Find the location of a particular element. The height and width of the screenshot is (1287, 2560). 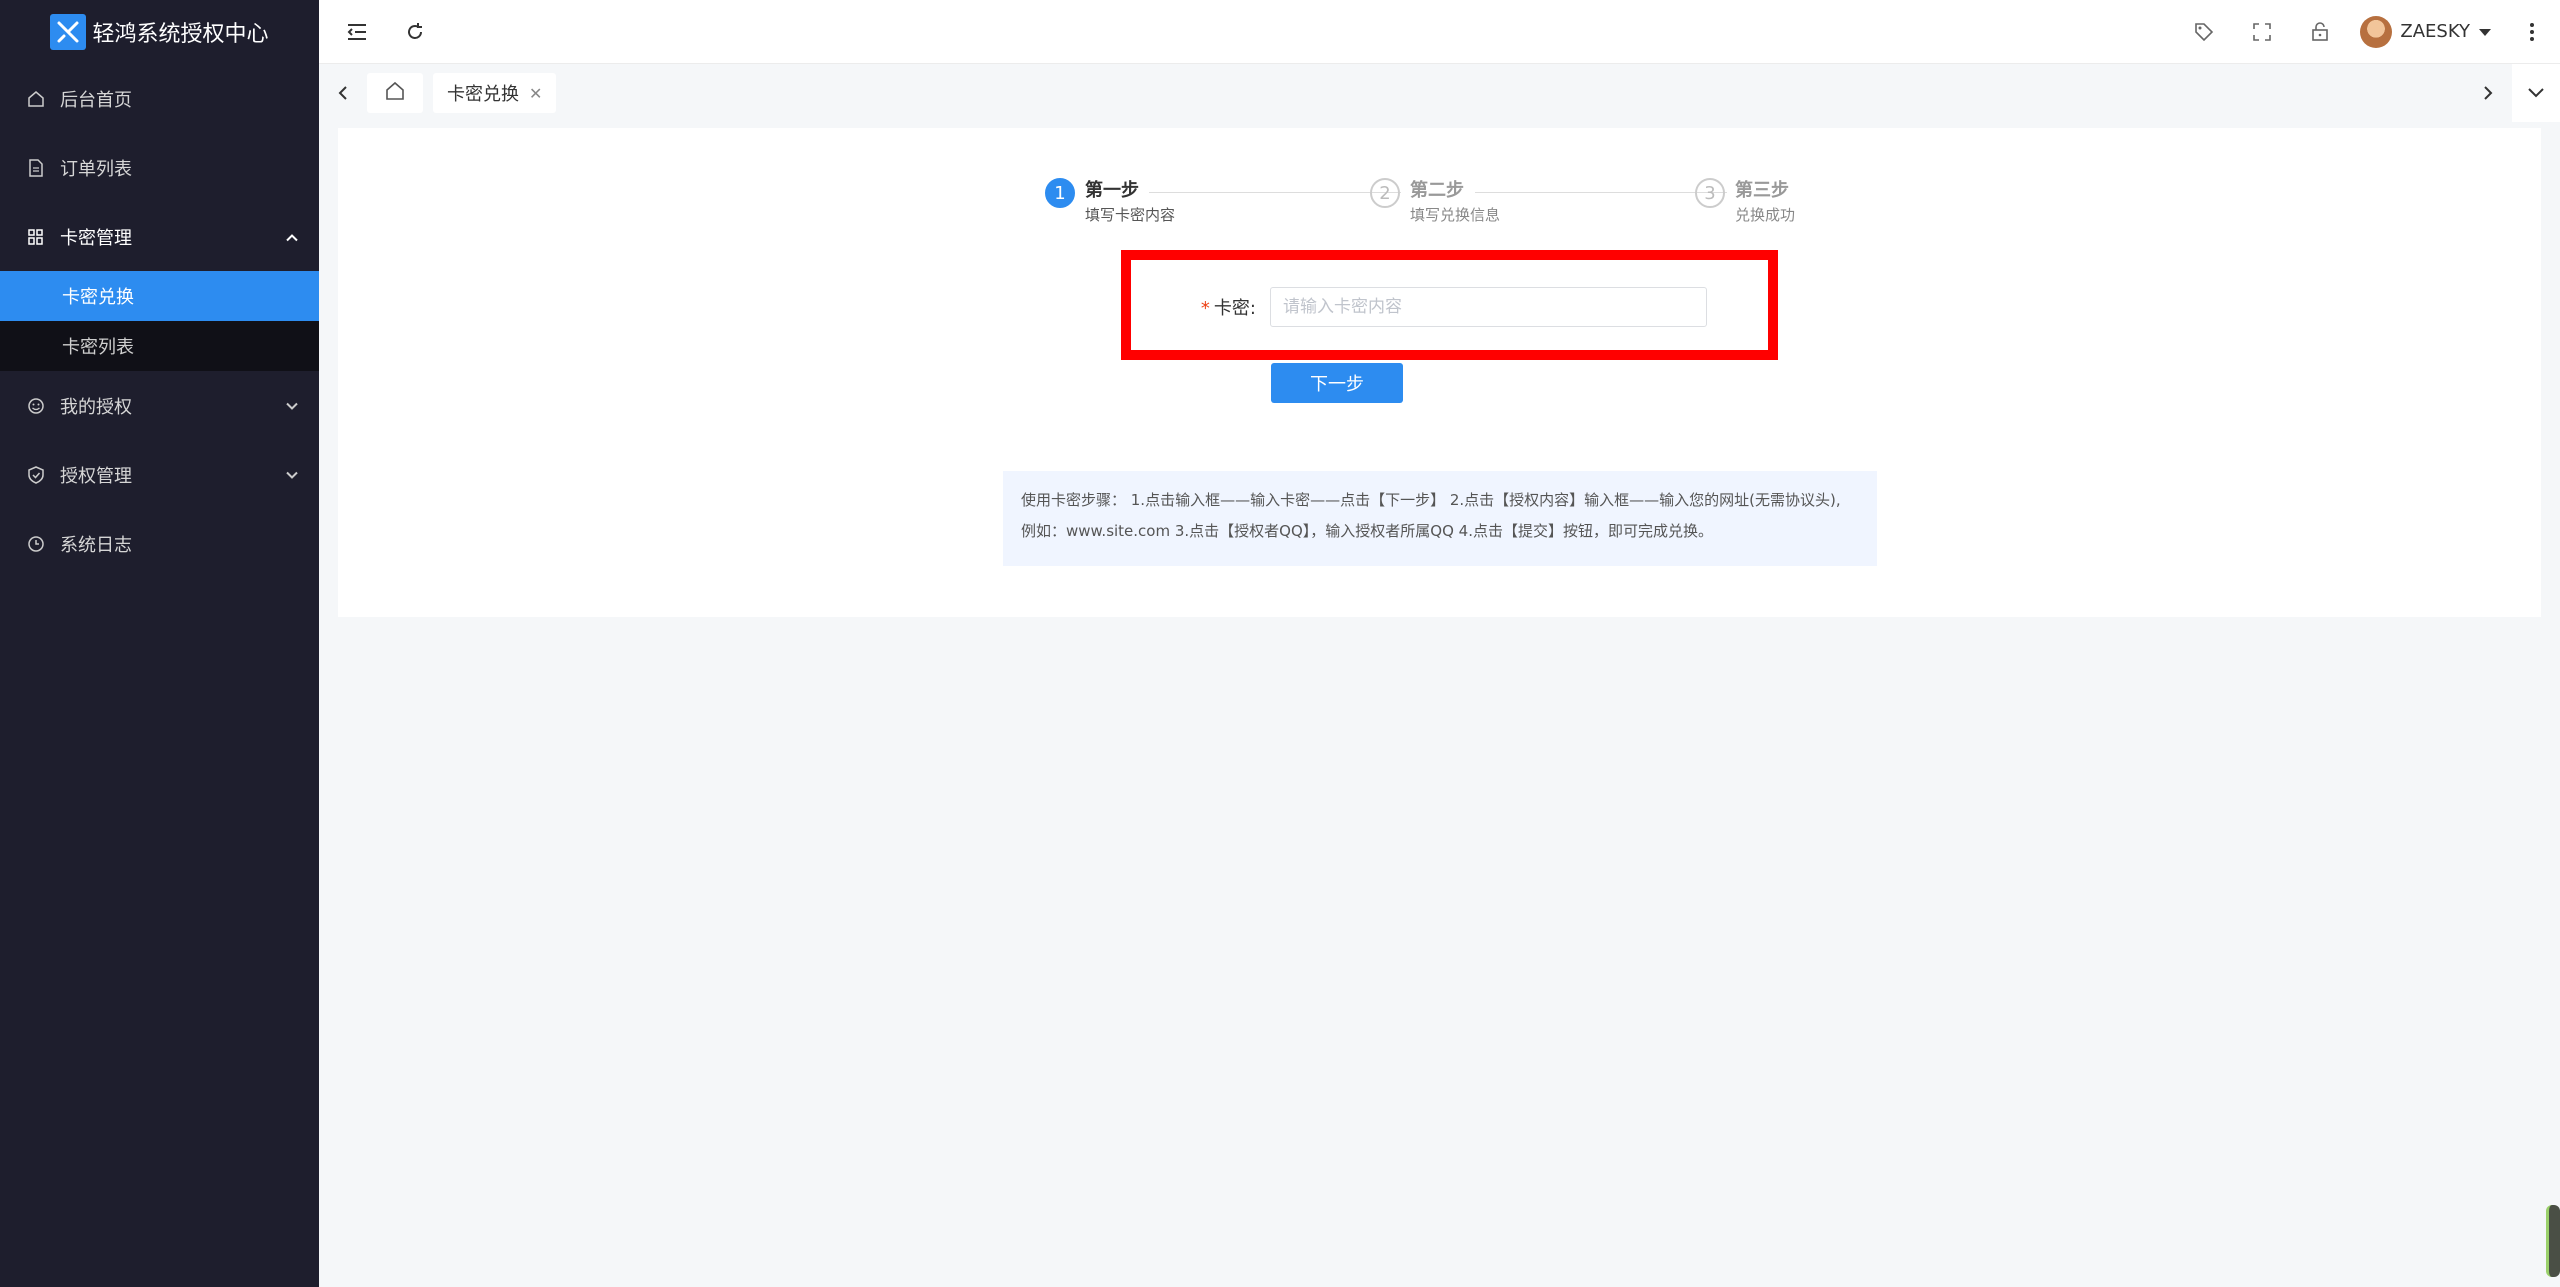

tag-icon is located at coordinates (2204, 32).